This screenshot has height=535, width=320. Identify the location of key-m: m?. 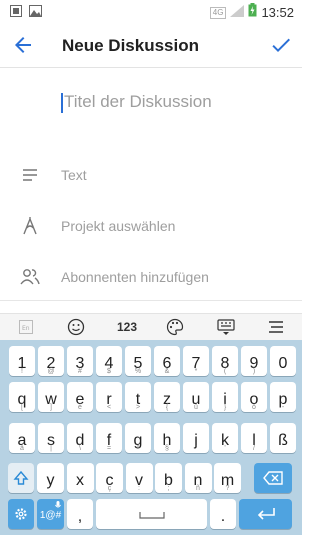
(227, 478).